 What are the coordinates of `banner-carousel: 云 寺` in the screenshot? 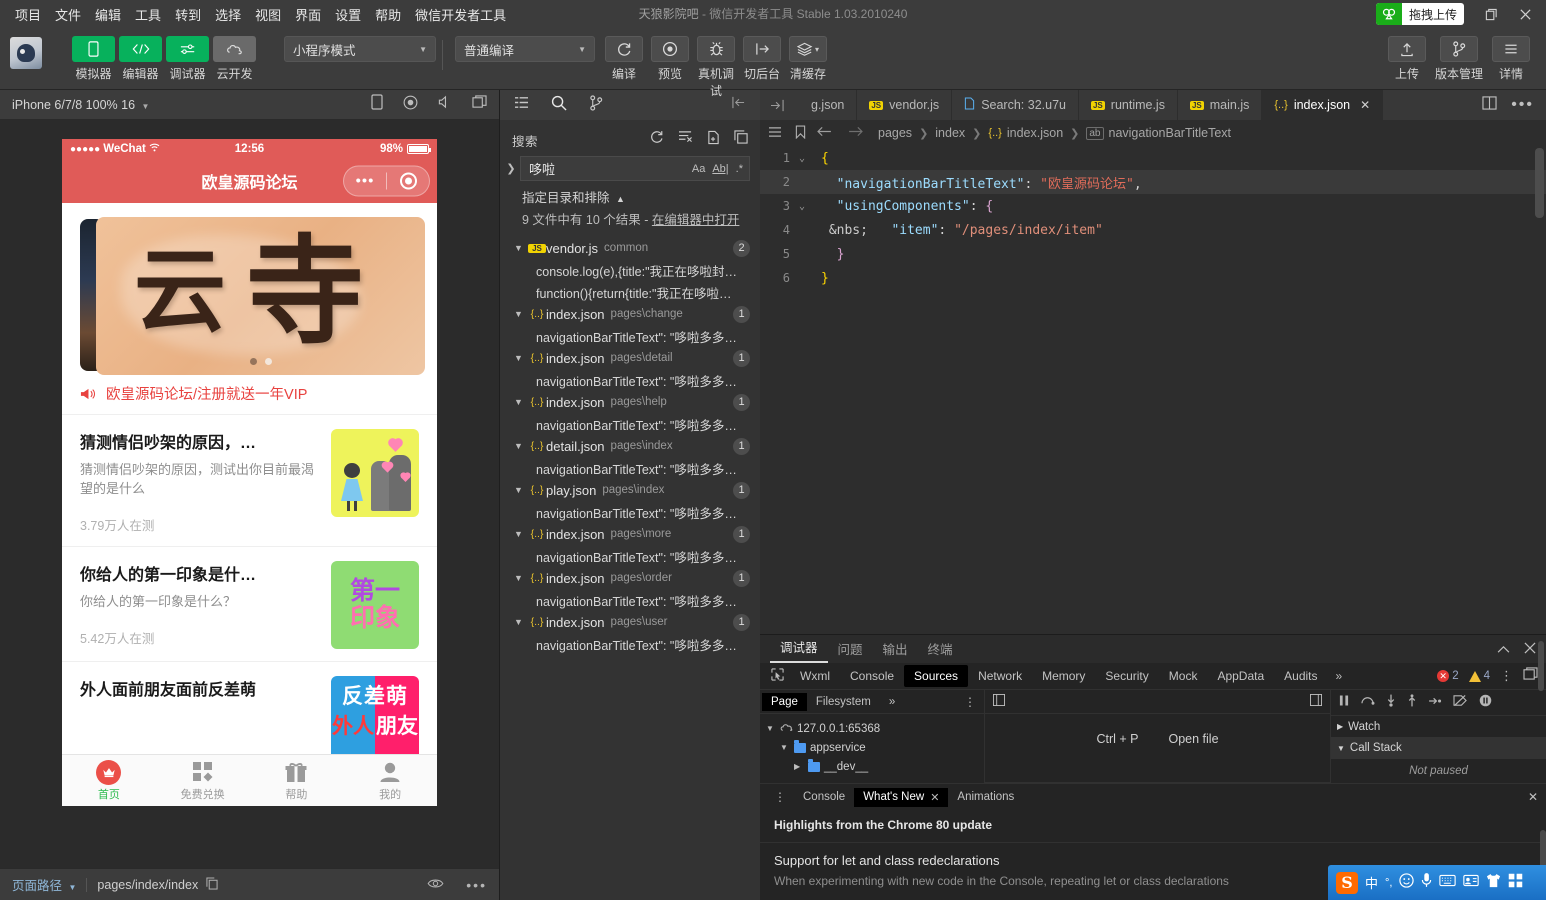 It's located at (249, 290).